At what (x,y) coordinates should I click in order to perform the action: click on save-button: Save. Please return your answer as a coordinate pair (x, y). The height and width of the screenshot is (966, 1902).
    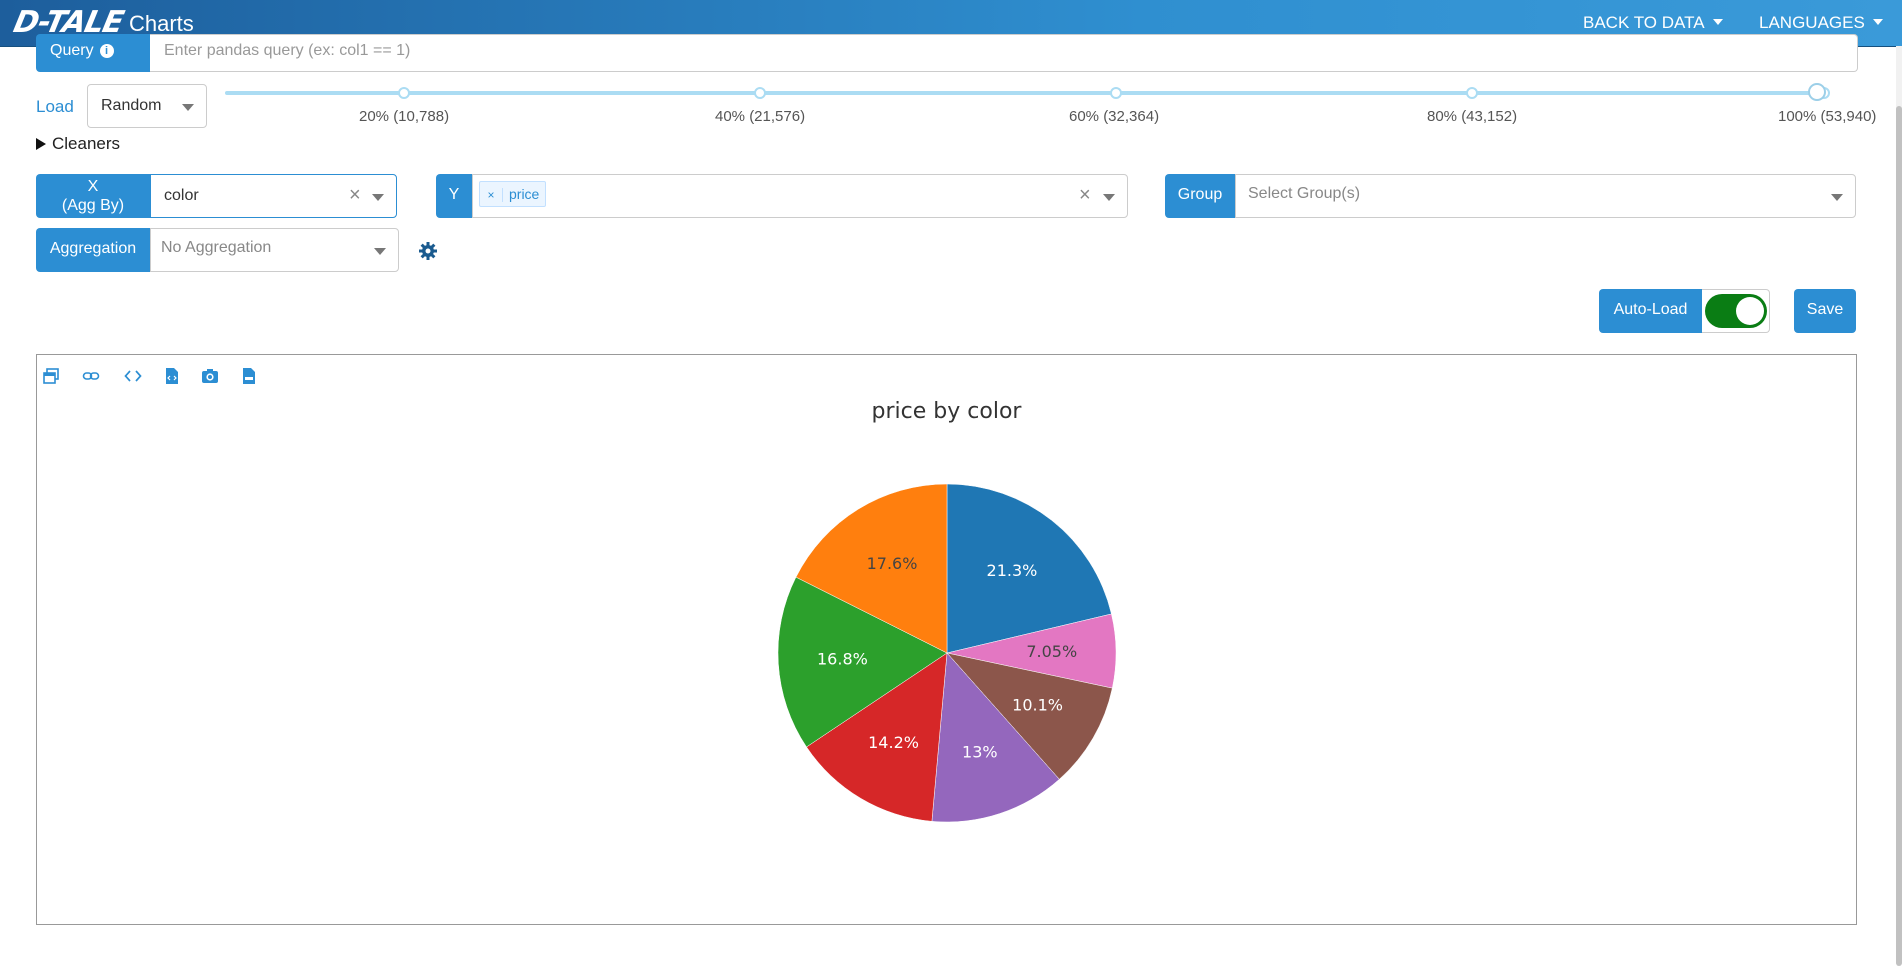
    Looking at the image, I should click on (1825, 311).